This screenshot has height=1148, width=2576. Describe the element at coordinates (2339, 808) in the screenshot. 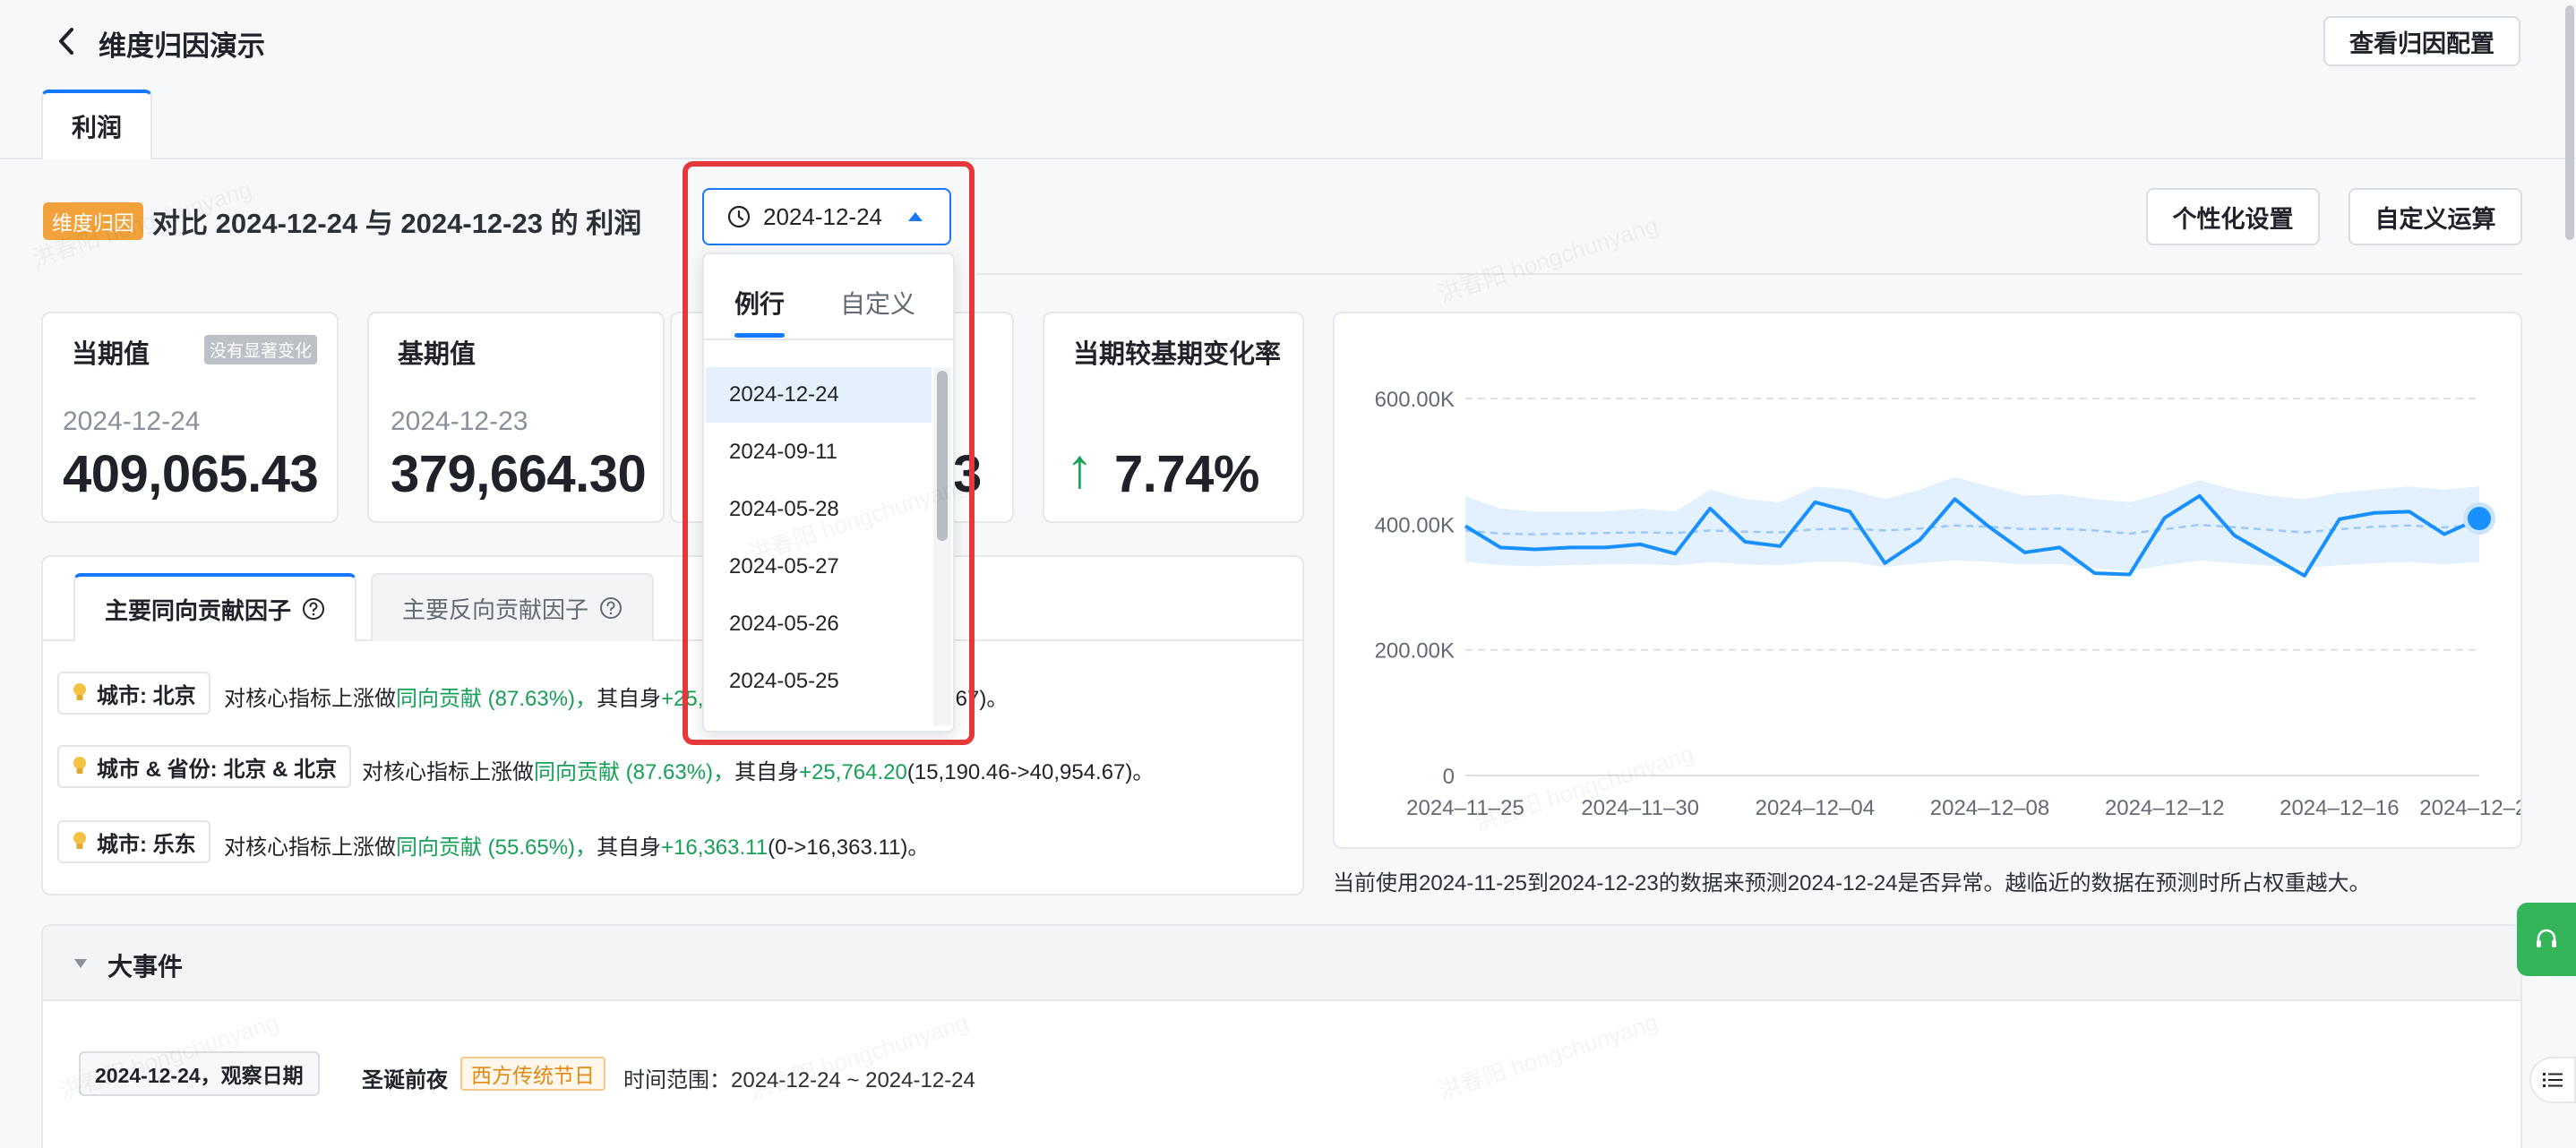

I see `x-tick-label: 2024–12–16` at that location.